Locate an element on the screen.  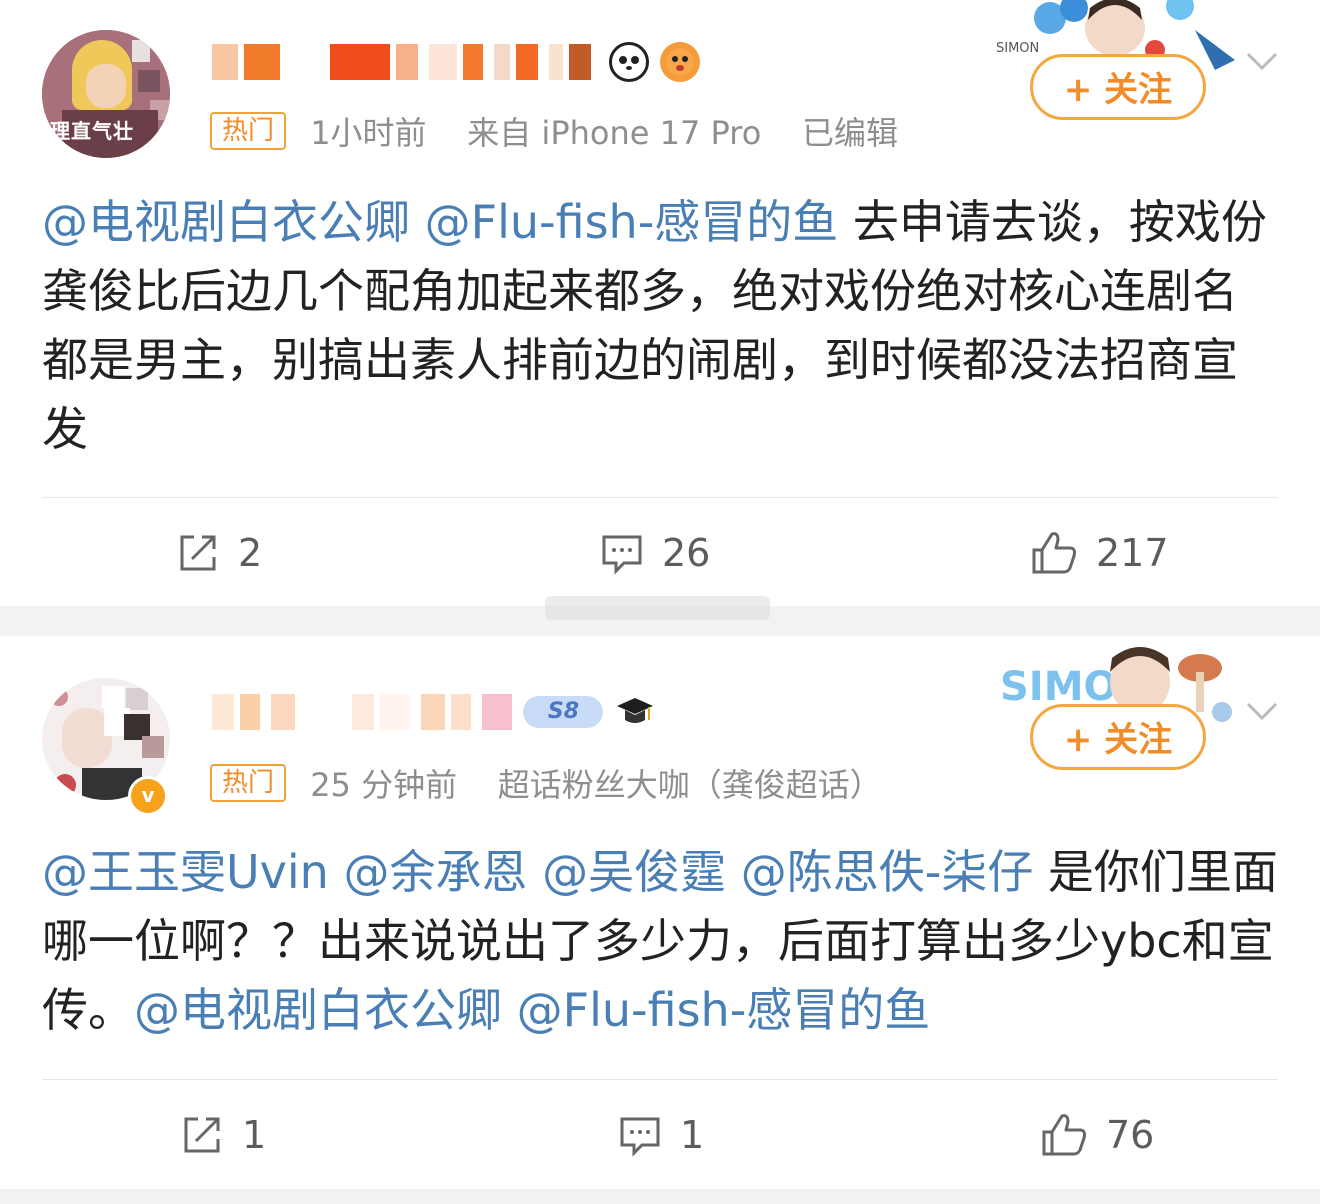
like-button: 76 is located at coordinates (1097, 1135).